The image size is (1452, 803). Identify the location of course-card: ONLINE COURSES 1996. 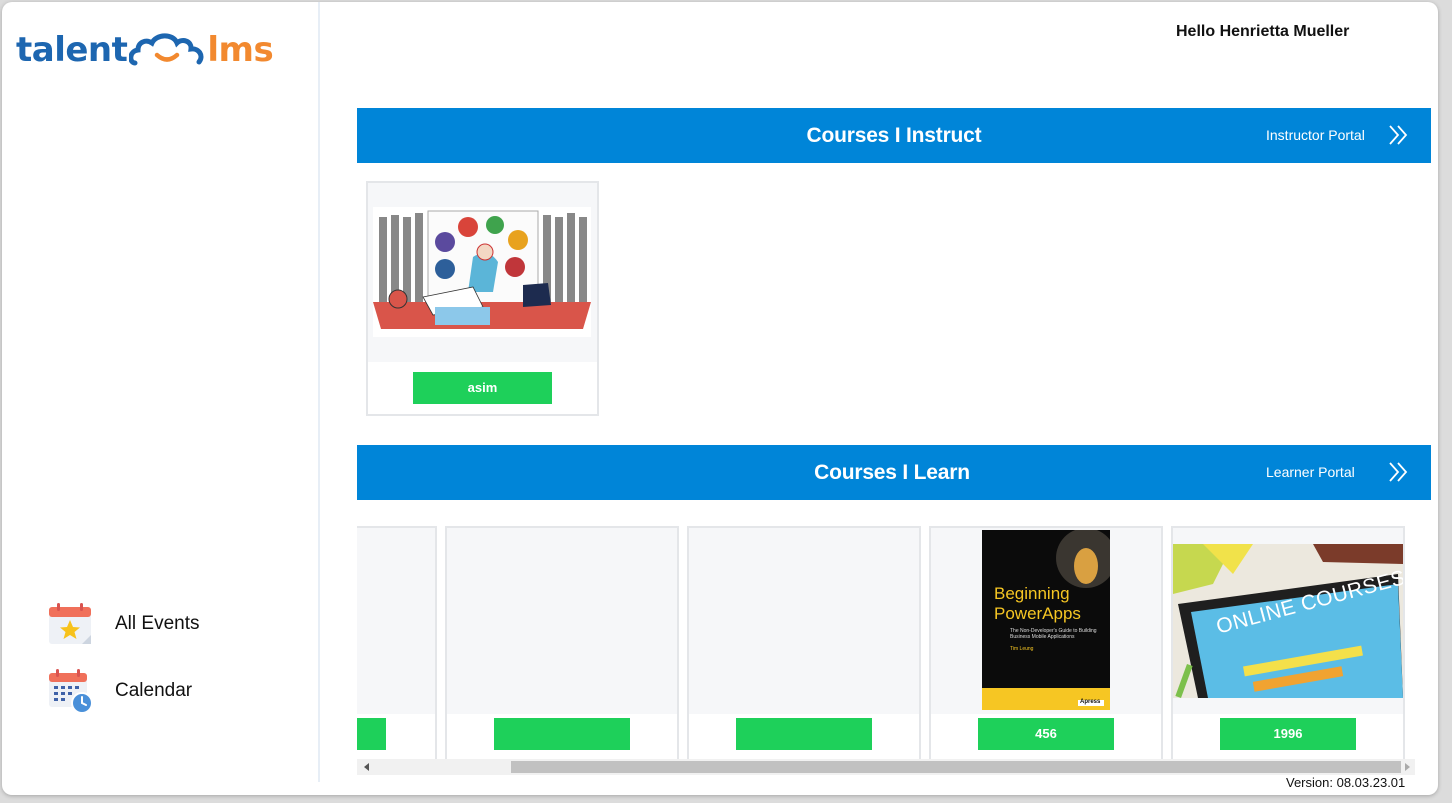
(1288, 642).